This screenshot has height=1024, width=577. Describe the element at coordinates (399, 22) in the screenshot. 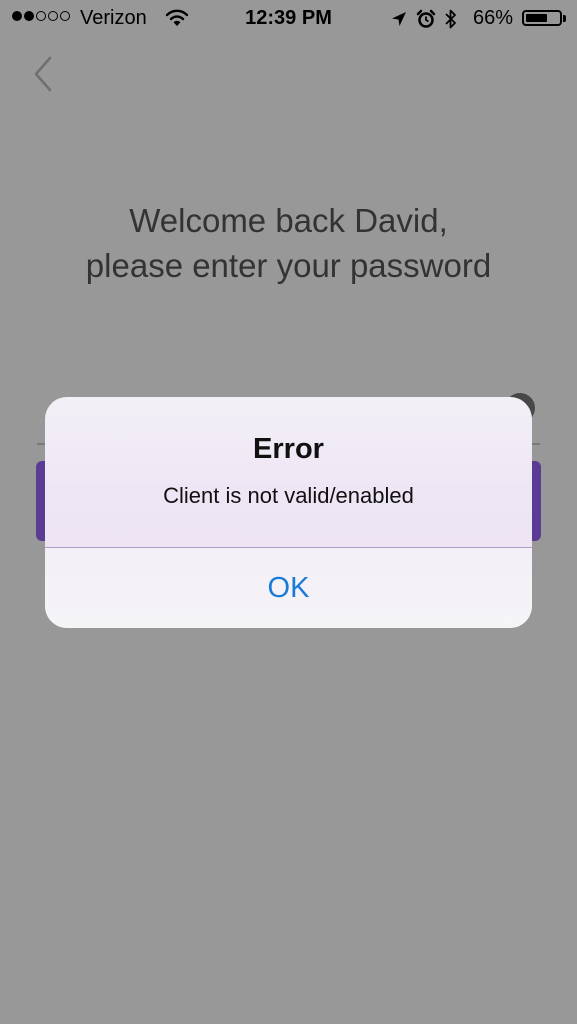

I see `location-arrow-icon` at that location.